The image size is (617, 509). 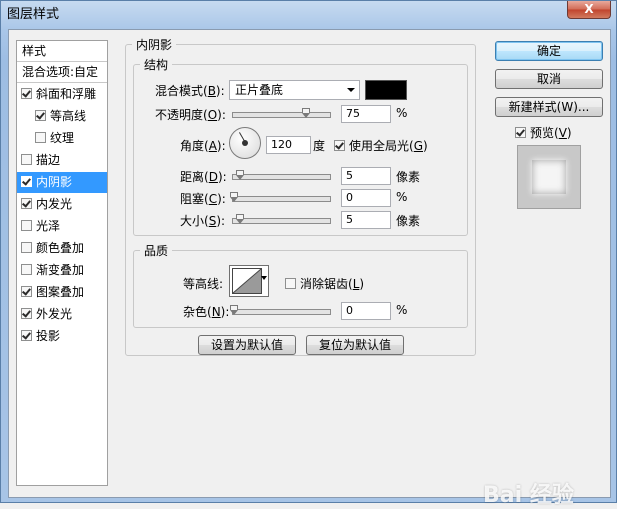 What do you see at coordinates (408, 221) in the screenshot?
I see `size-unit: 像素` at bounding box center [408, 221].